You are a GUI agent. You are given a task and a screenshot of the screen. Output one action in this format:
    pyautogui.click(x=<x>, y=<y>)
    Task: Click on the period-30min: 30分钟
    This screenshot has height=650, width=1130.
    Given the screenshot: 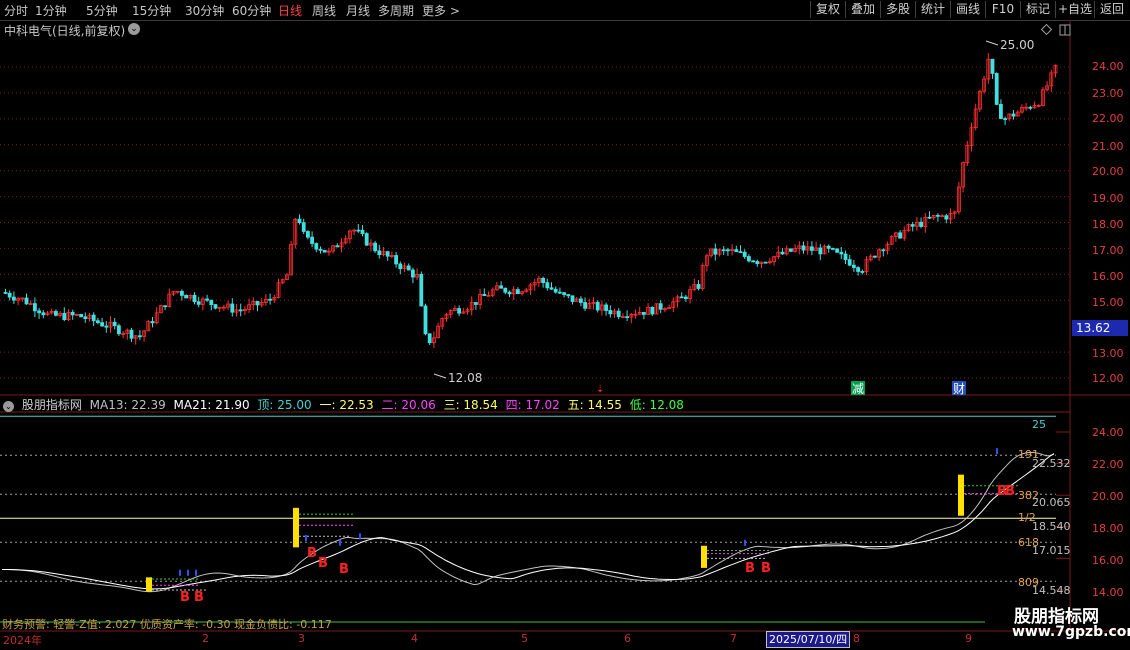 What is the action you would take?
    pyautogui.click(x=204, y=10)
    